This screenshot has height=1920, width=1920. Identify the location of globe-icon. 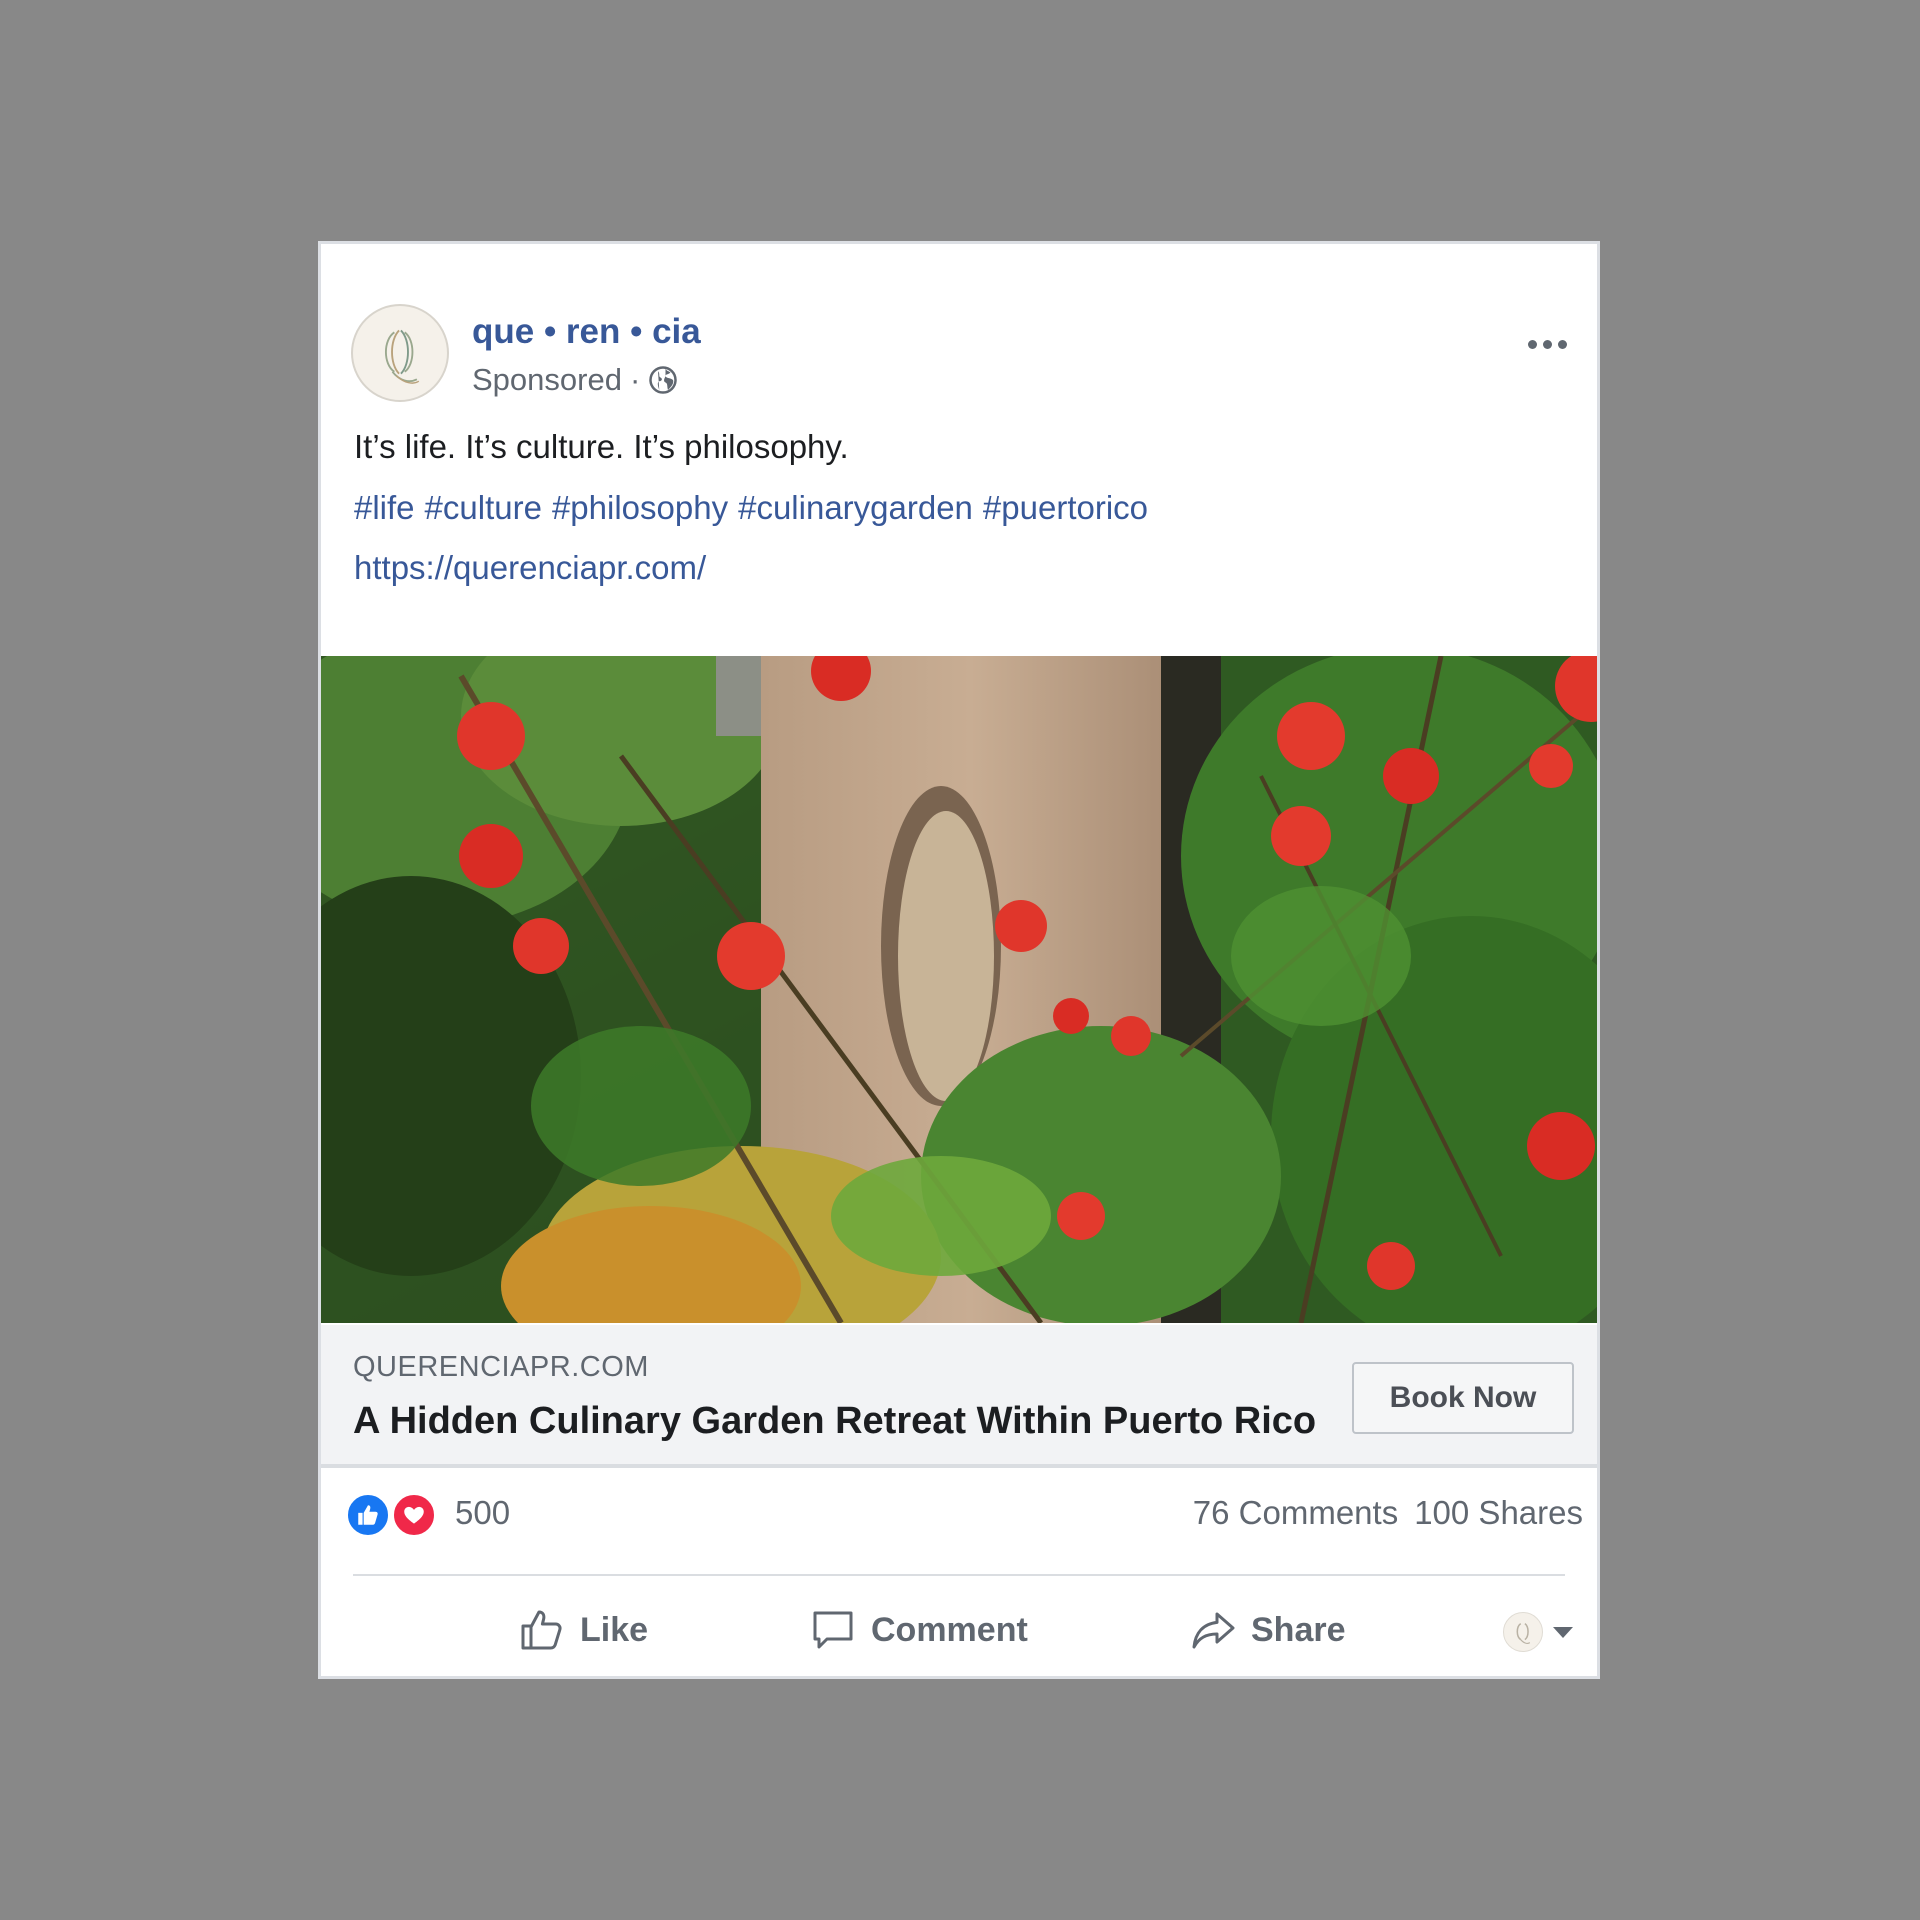
(663, 380).